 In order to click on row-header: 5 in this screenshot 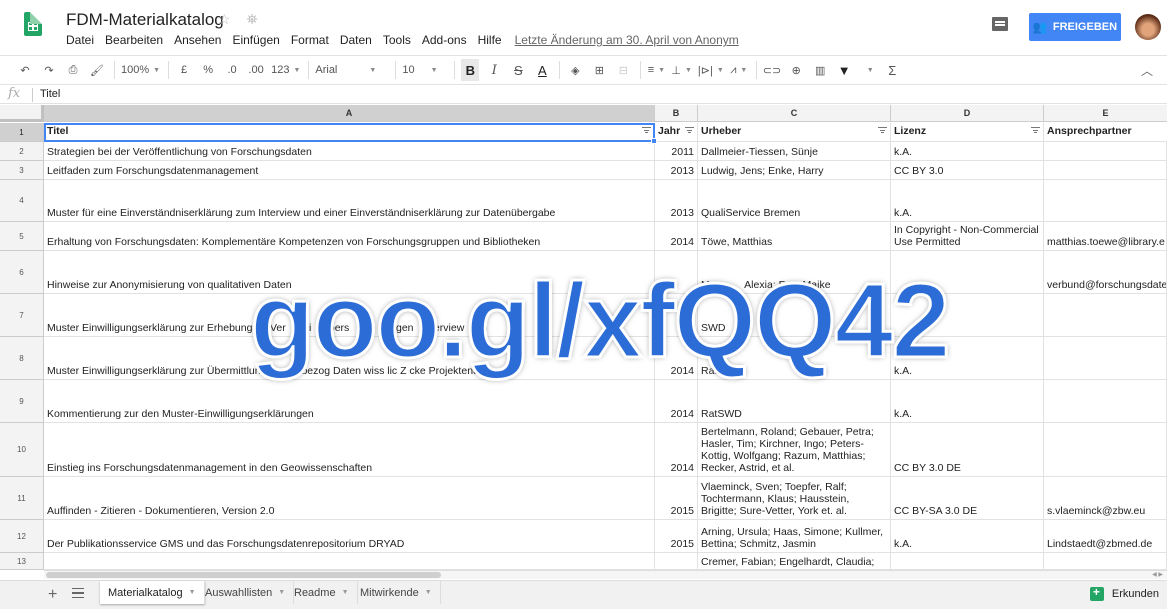, I will do `click(22, 236)`.